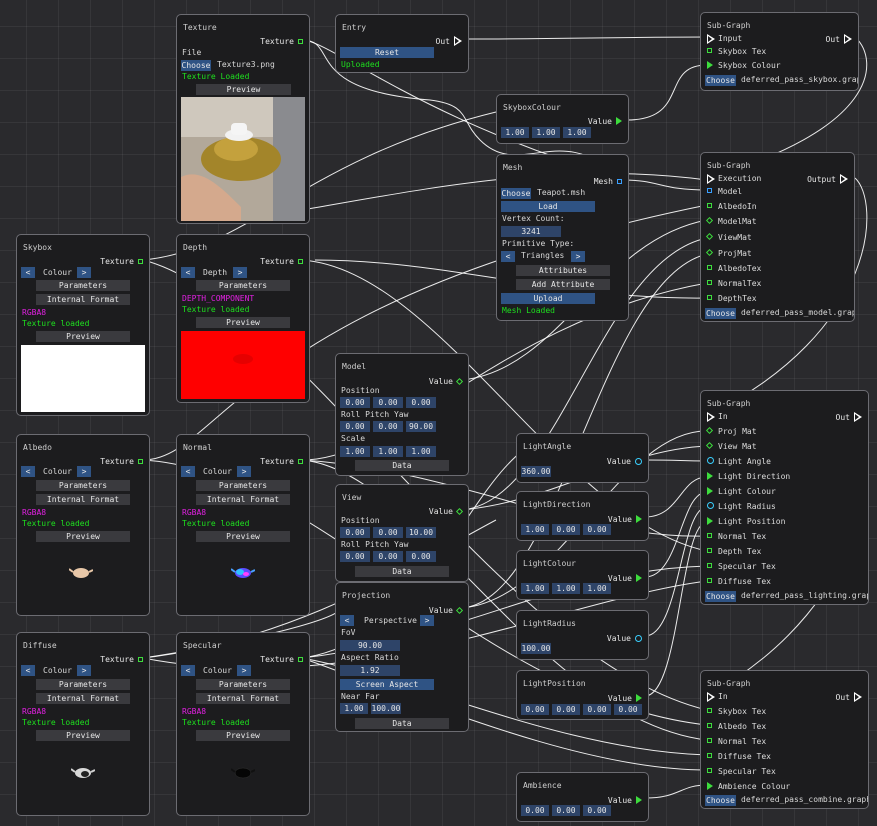  Describe the element at coordinates (402, 571) in the screenshot. I see `data-button: Data` at that location.